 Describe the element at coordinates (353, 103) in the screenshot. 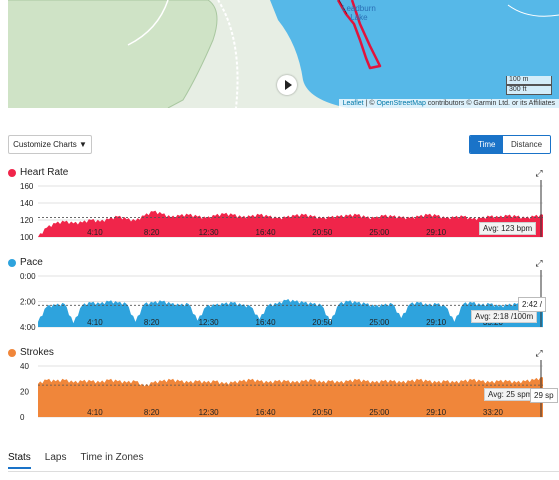

I see `leaflet-link: Leaflet` at that location.